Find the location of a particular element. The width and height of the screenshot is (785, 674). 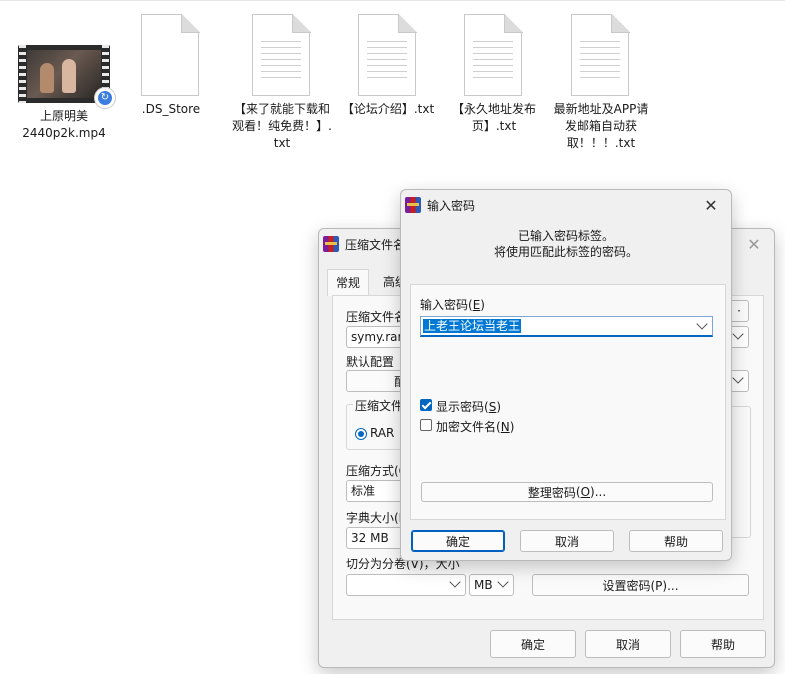

file-item-ds-store: .DS_Store is located at coordinates (171, 66).